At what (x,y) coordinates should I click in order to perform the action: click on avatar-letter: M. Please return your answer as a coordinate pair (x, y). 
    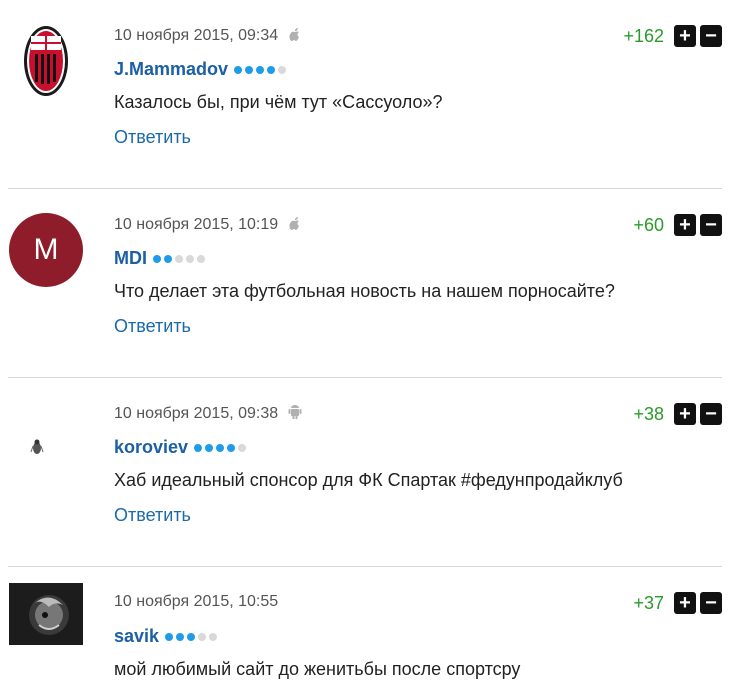
    Looking at the image, I should click on (46, 249).